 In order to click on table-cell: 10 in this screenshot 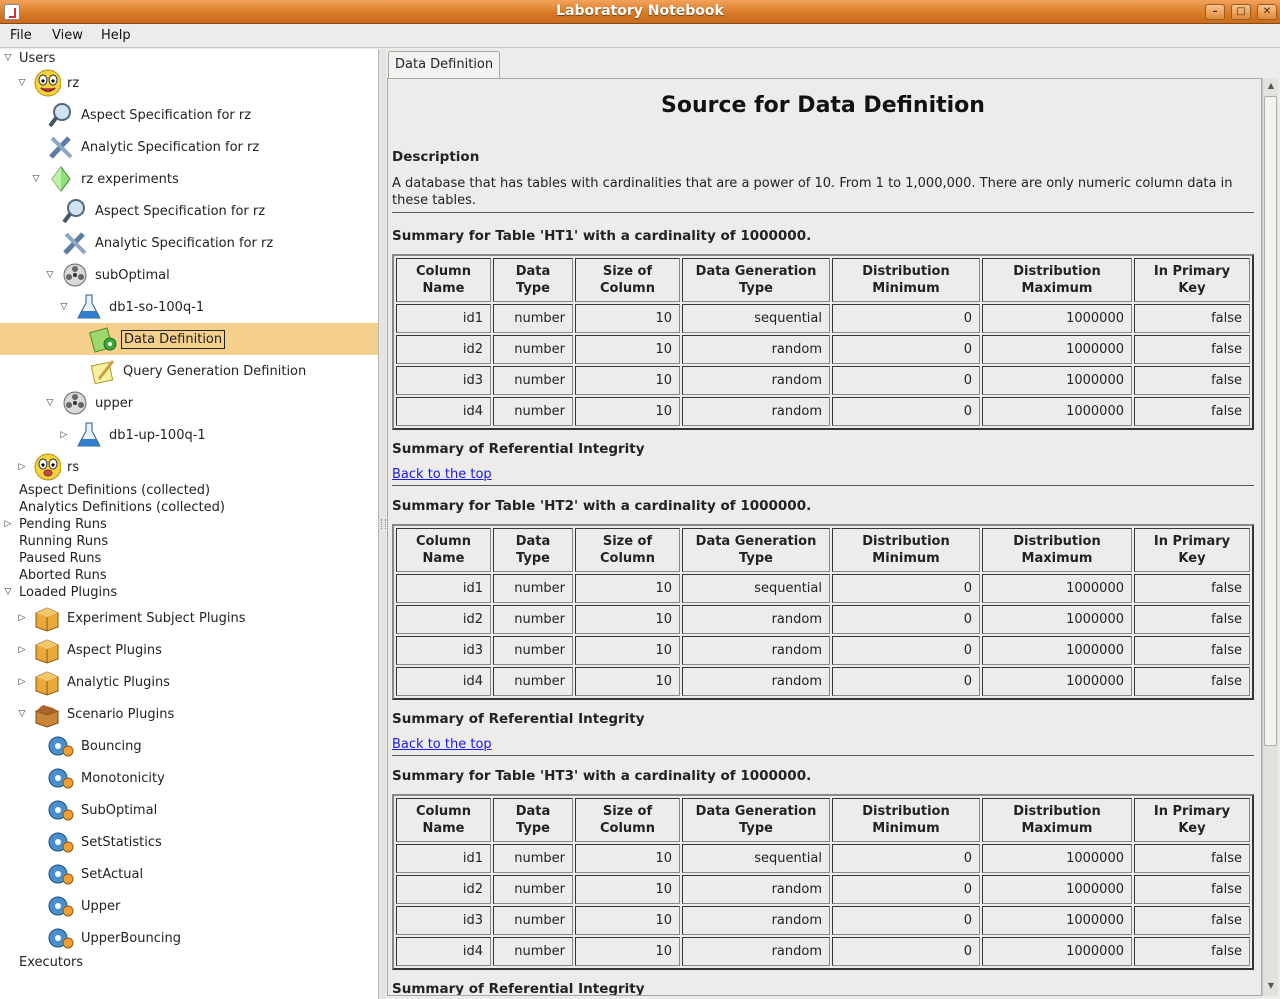, I will do `click(627, 411)`.